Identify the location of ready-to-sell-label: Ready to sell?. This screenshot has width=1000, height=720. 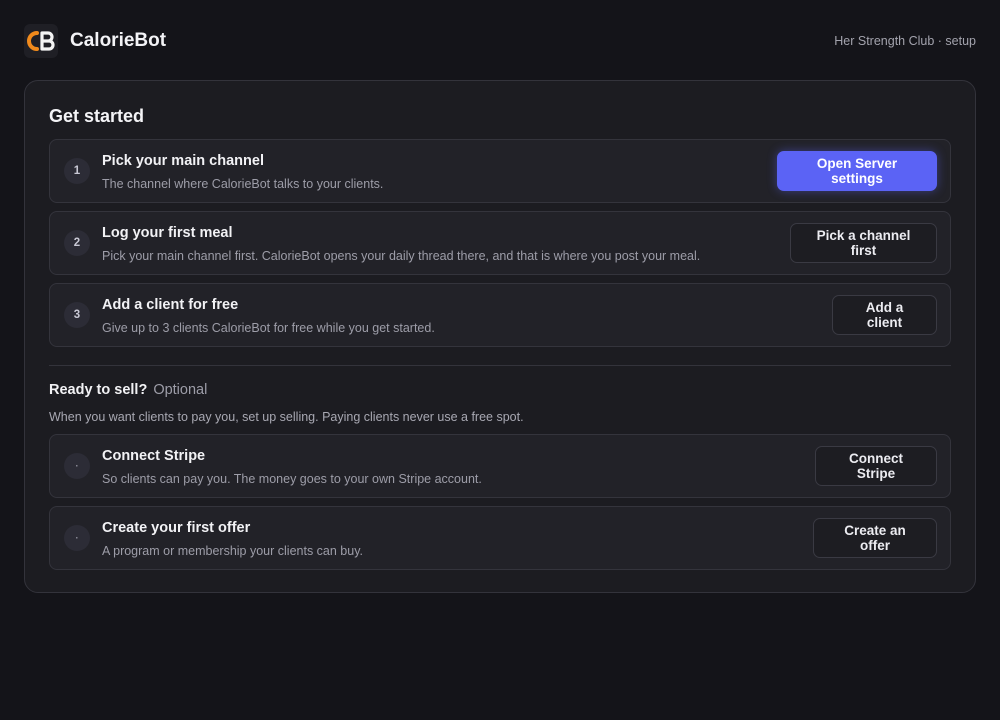
(98, 390).